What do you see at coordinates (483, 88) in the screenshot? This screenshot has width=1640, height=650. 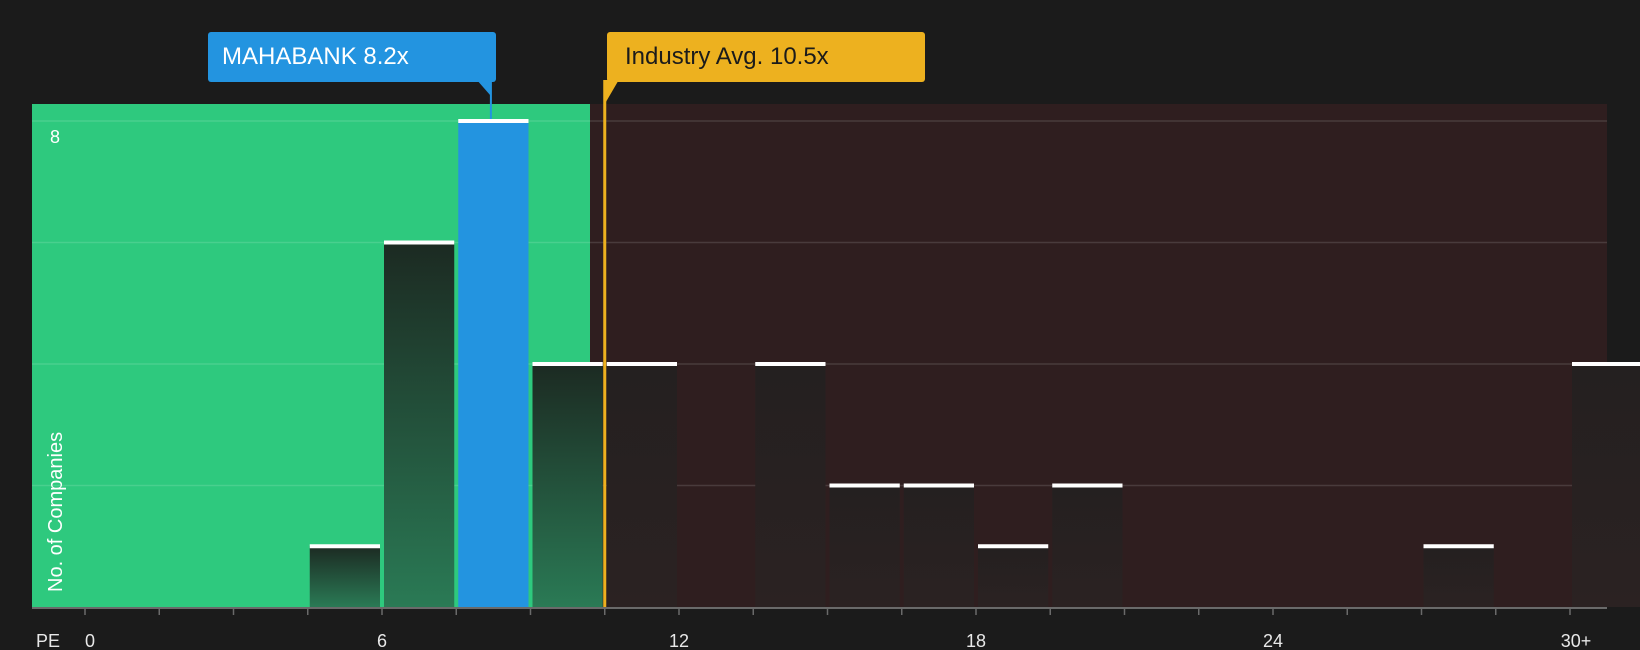 I see `company-callout-pointer` at bounding box center [483, 88].